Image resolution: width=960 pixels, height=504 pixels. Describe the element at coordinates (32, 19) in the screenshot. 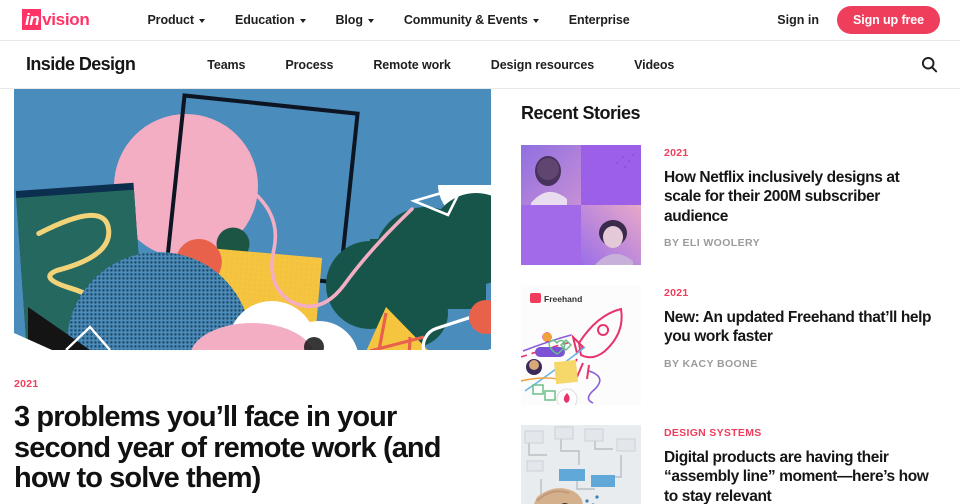

I see `logo-mark: in` at that location.